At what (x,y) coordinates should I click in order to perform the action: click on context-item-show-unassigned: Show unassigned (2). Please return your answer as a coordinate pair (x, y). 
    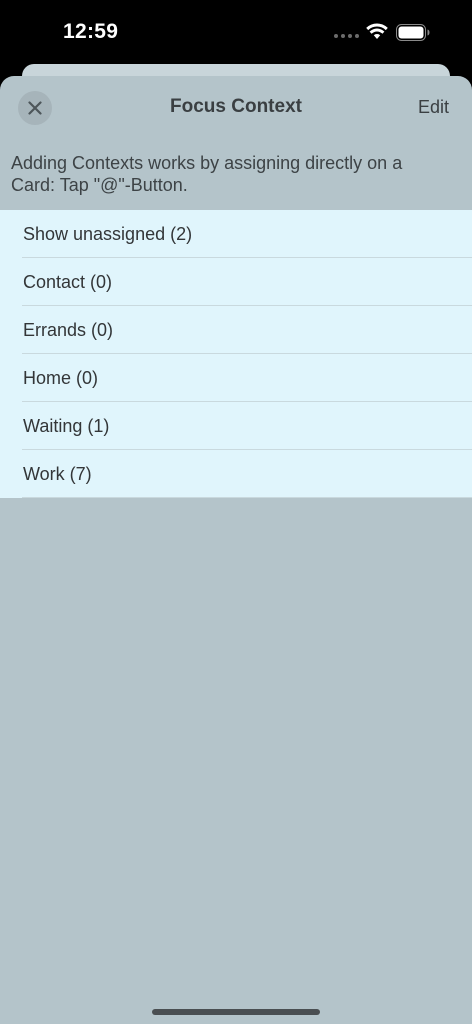
    Looking at the image, I should click on (236, 234).